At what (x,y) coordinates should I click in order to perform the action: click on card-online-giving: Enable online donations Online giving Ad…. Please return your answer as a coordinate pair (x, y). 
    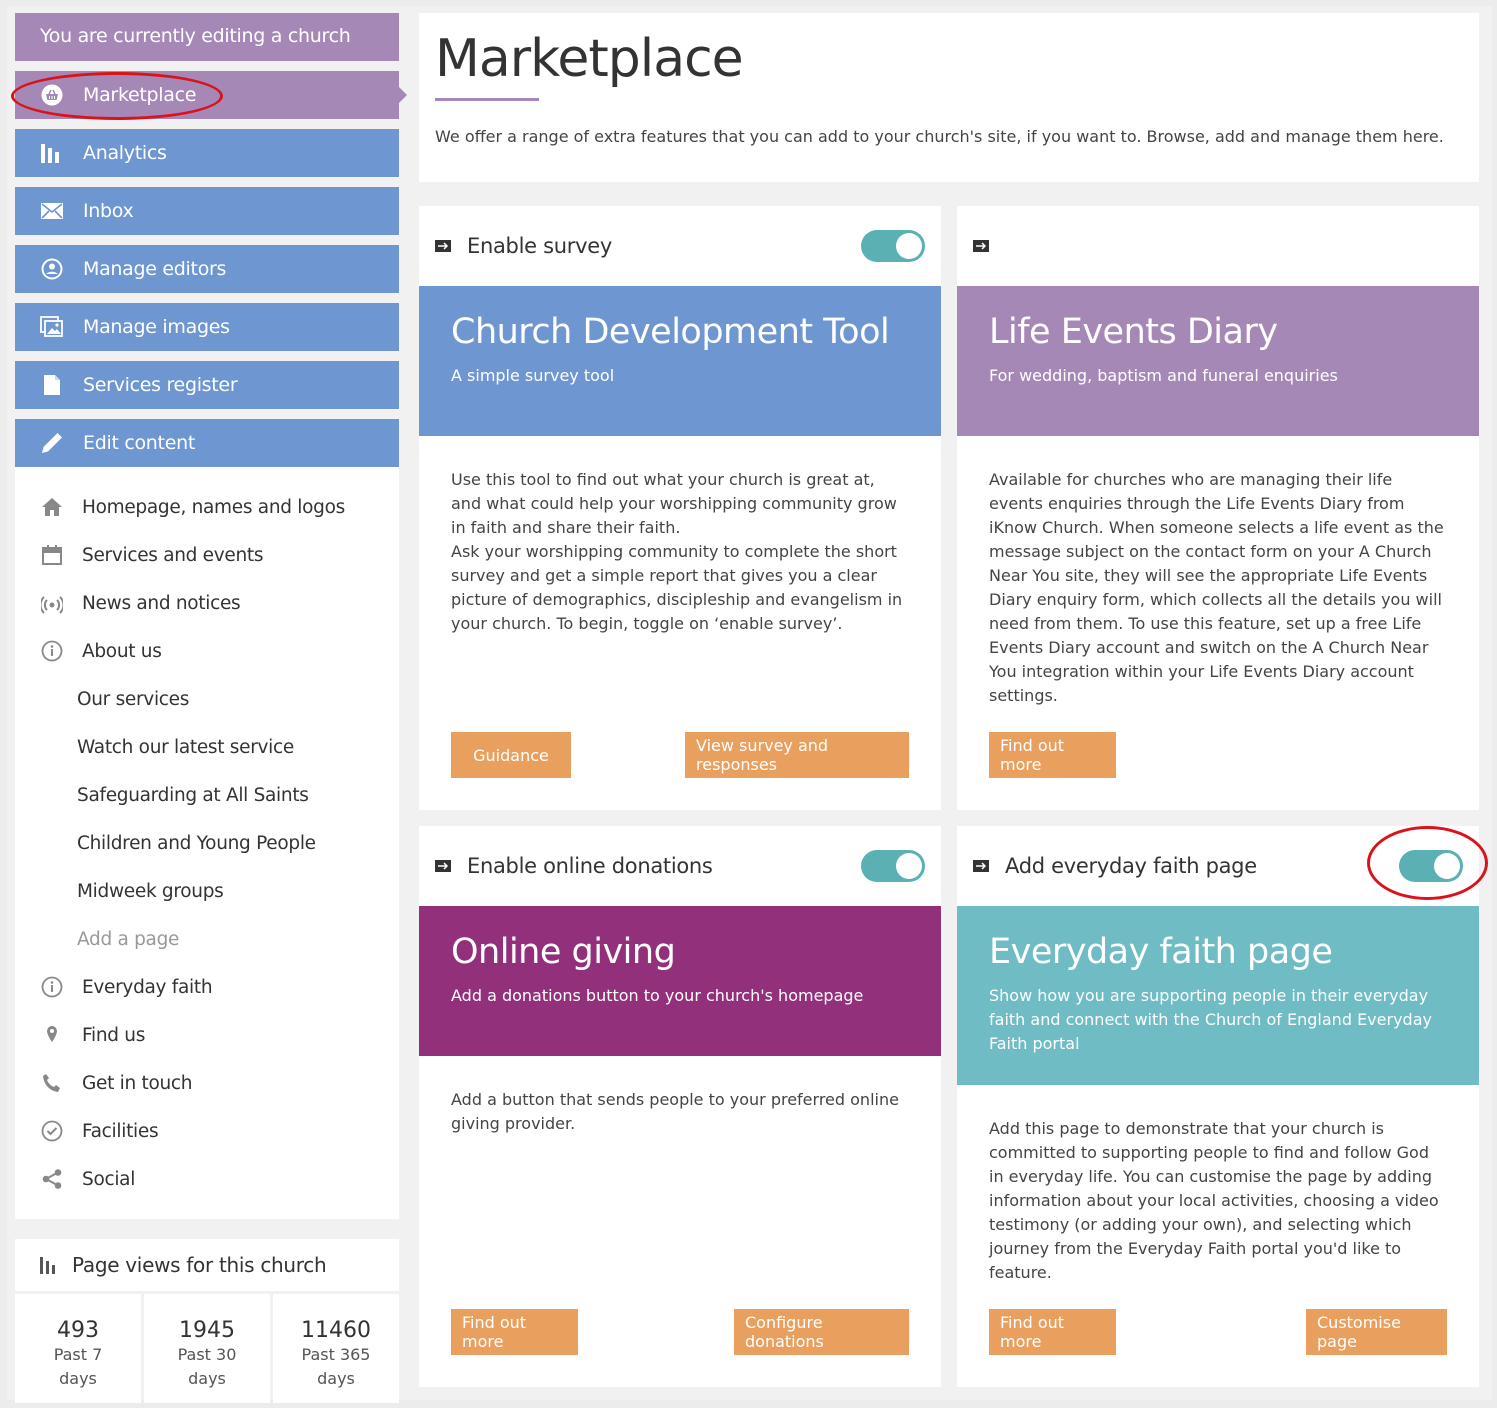
    Looking at the image, I should click on (680, 1106).